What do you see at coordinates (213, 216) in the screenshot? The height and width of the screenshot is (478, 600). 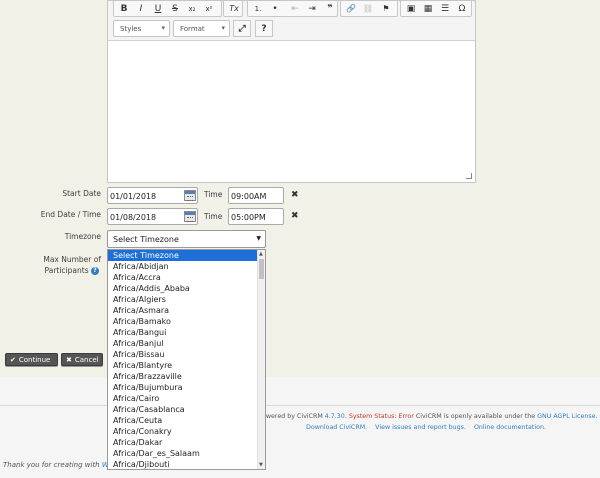 I see `end-time-label: Time` at bounding box center [213, 216].